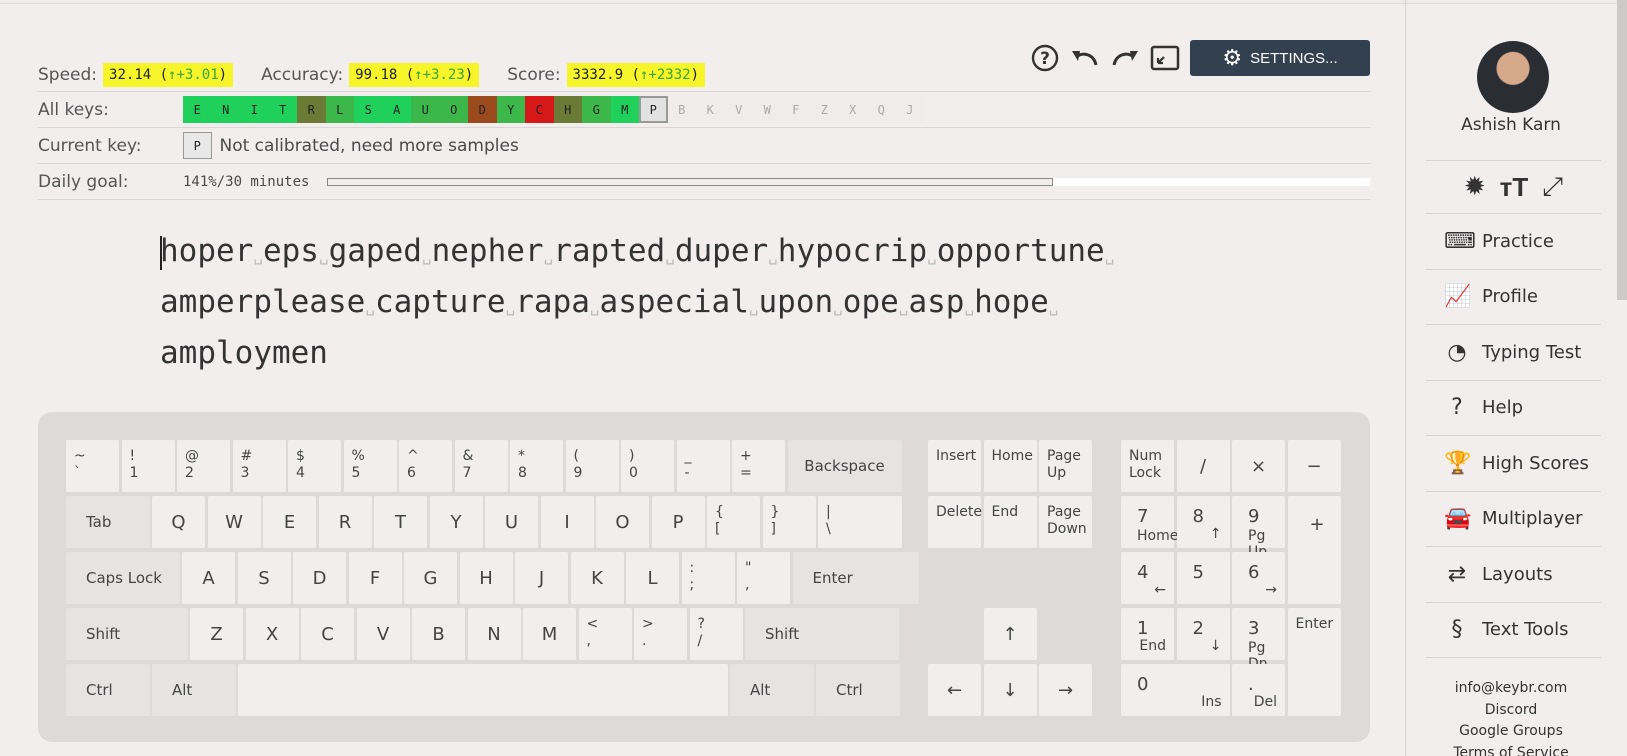  Describe the element at coordinates (483, 690) in the screenshot. I see `key-space` at that location.